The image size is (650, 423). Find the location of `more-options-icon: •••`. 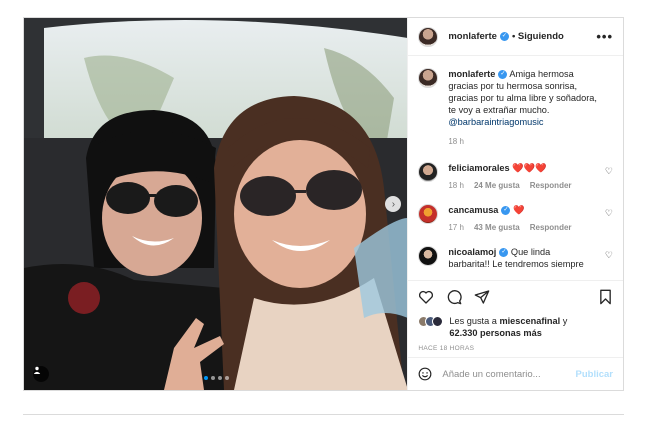

more-options-icon: ••• is located at coordinates (604, 36).